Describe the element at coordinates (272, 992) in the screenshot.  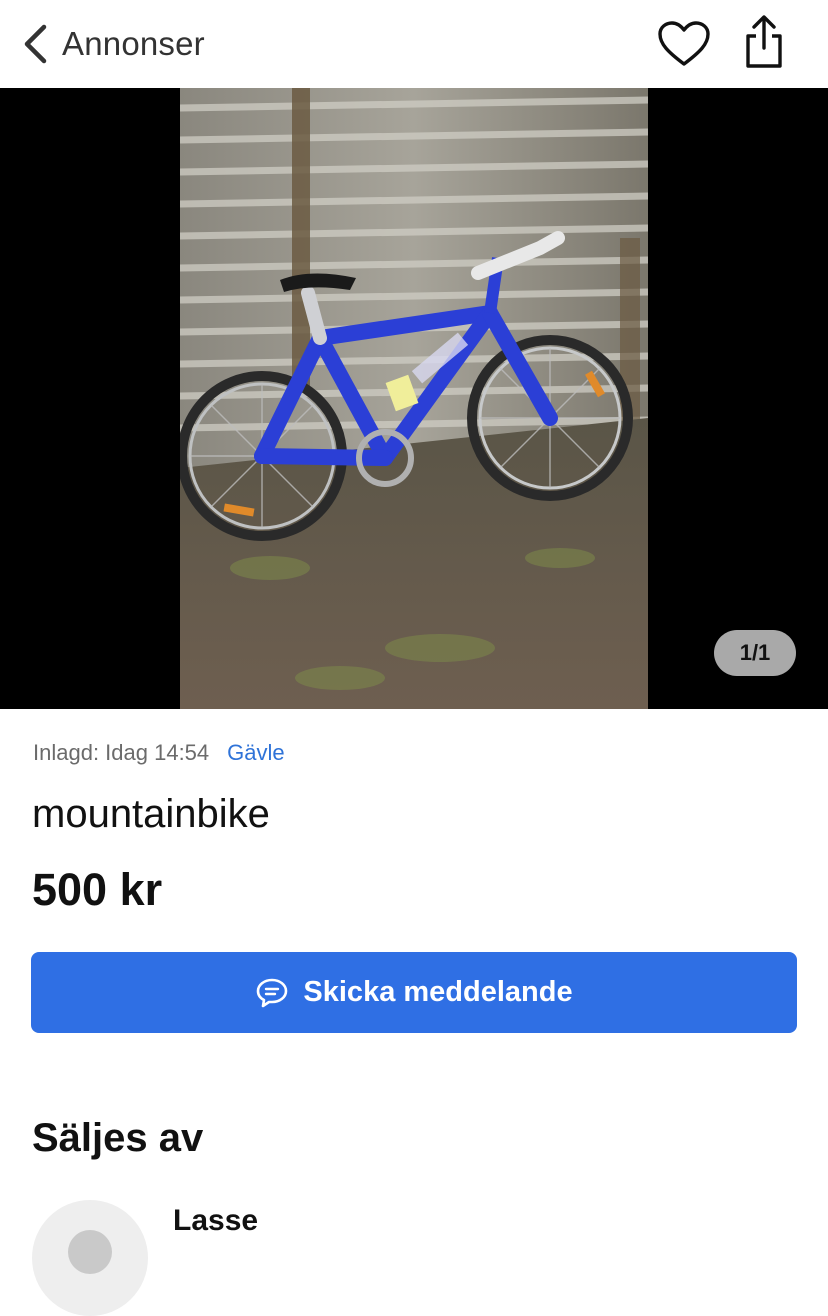
I see `chat-bubble-icon` at that location.